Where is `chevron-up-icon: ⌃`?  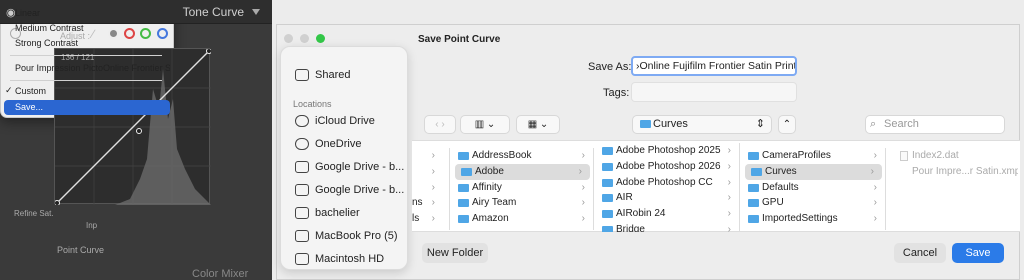 chevron-up-icon: ⌃ is located at coordinates (787, 124).